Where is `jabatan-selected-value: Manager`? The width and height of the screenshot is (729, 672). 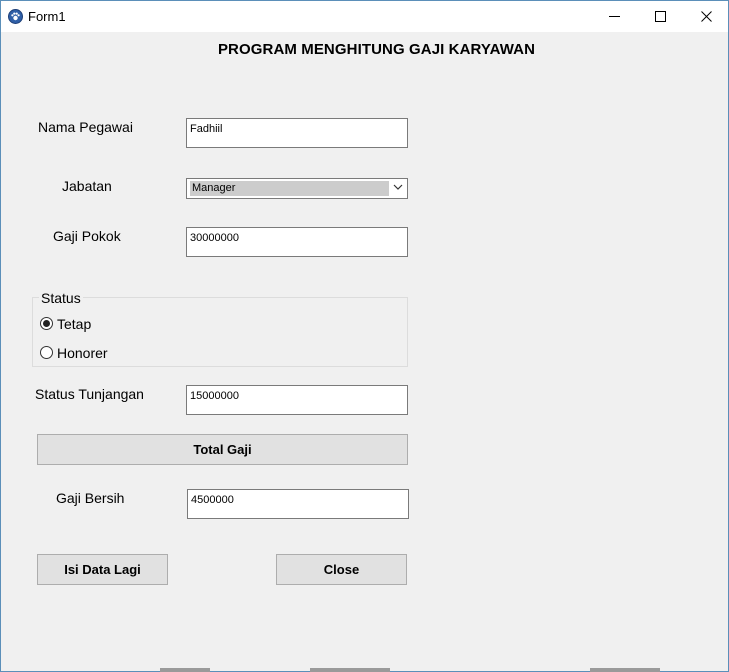
jabatan-selected-value: Manager is located at coordinates (289, 188).